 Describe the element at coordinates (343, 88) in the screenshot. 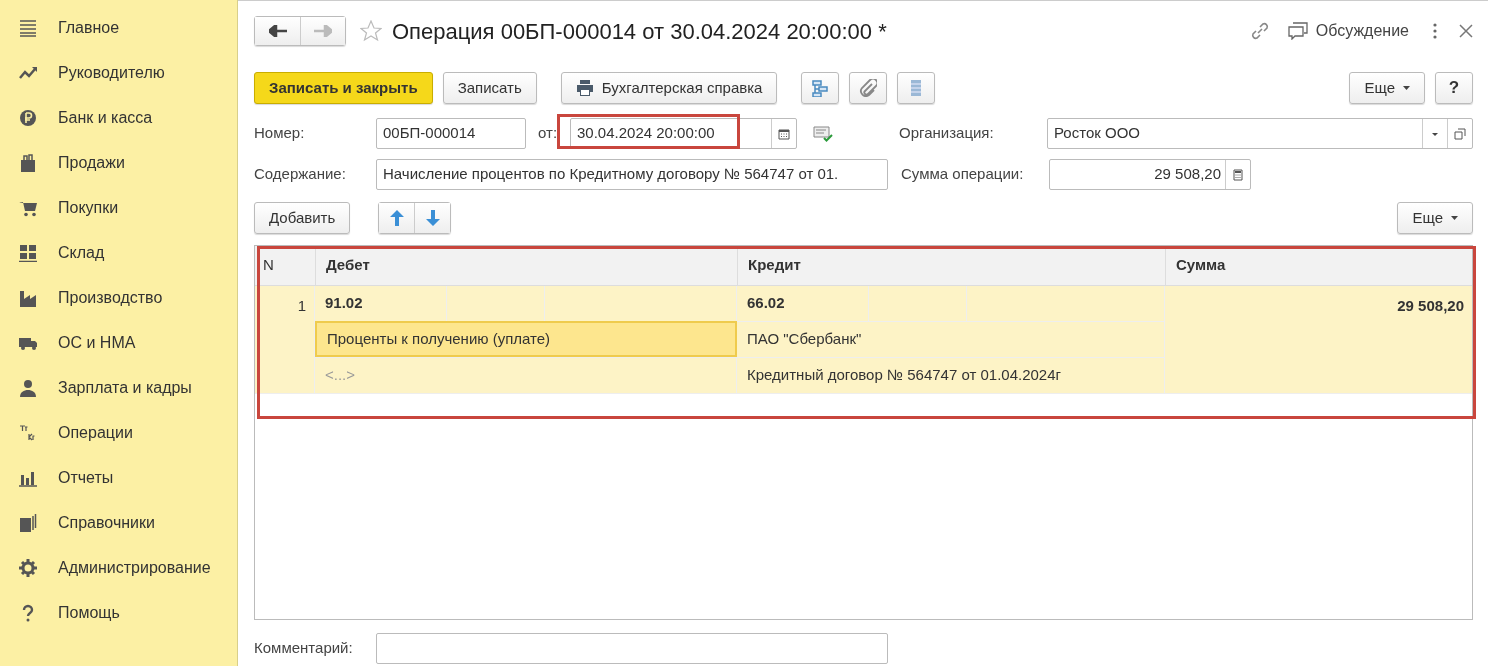

I see `save-and-close-button: Записать и закрыть` at that location.